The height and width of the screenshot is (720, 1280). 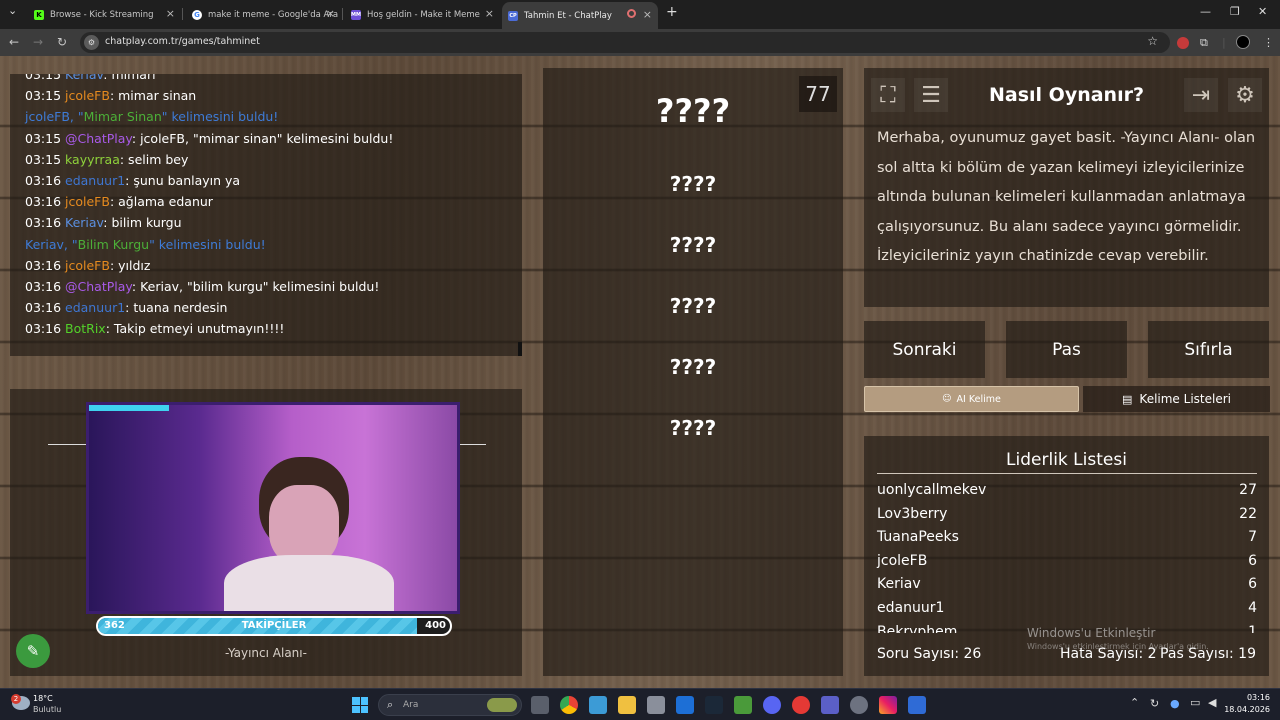 I want to click on chat-text: : Takip etmeyi unutmayın!!!!, so click(x=195, y=329).